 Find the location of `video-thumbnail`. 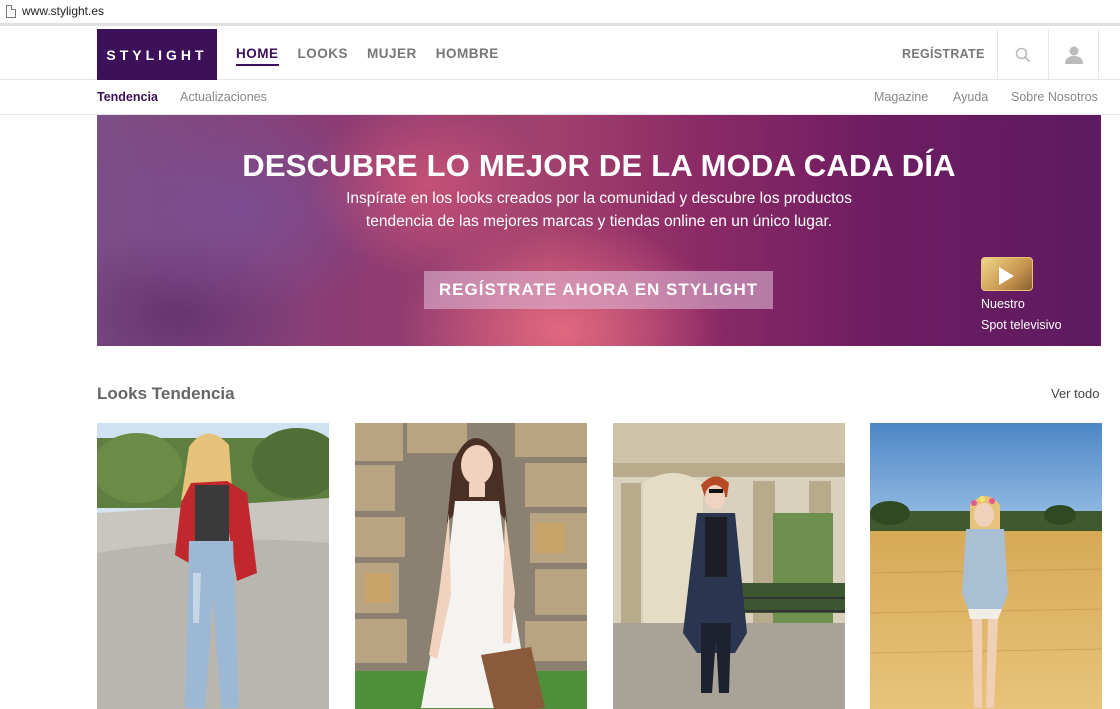

video-thumbnail is located at coordinates (1007, 274).